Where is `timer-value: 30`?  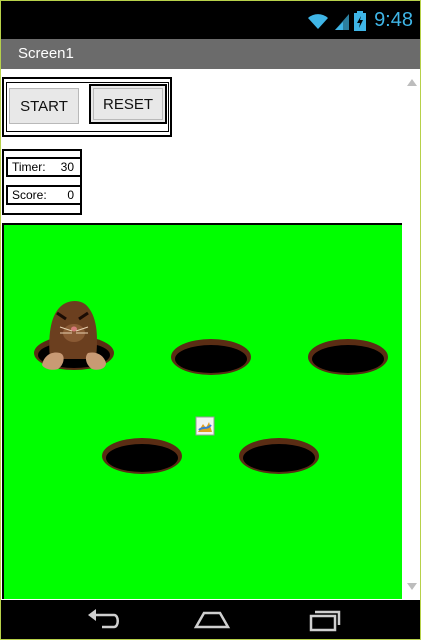
timer-value: 30 is located at coordinates (67, 167).